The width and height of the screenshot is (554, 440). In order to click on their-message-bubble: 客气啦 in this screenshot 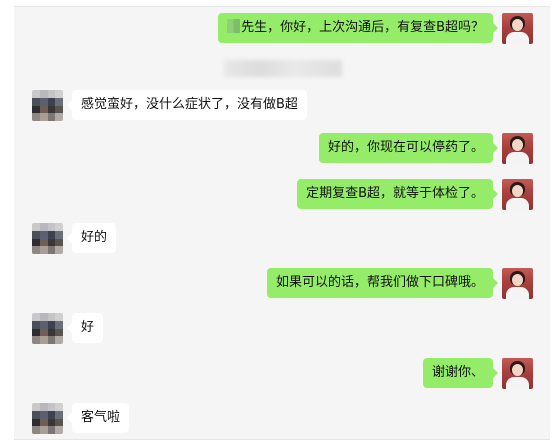, I will do `click(98, 418)`.